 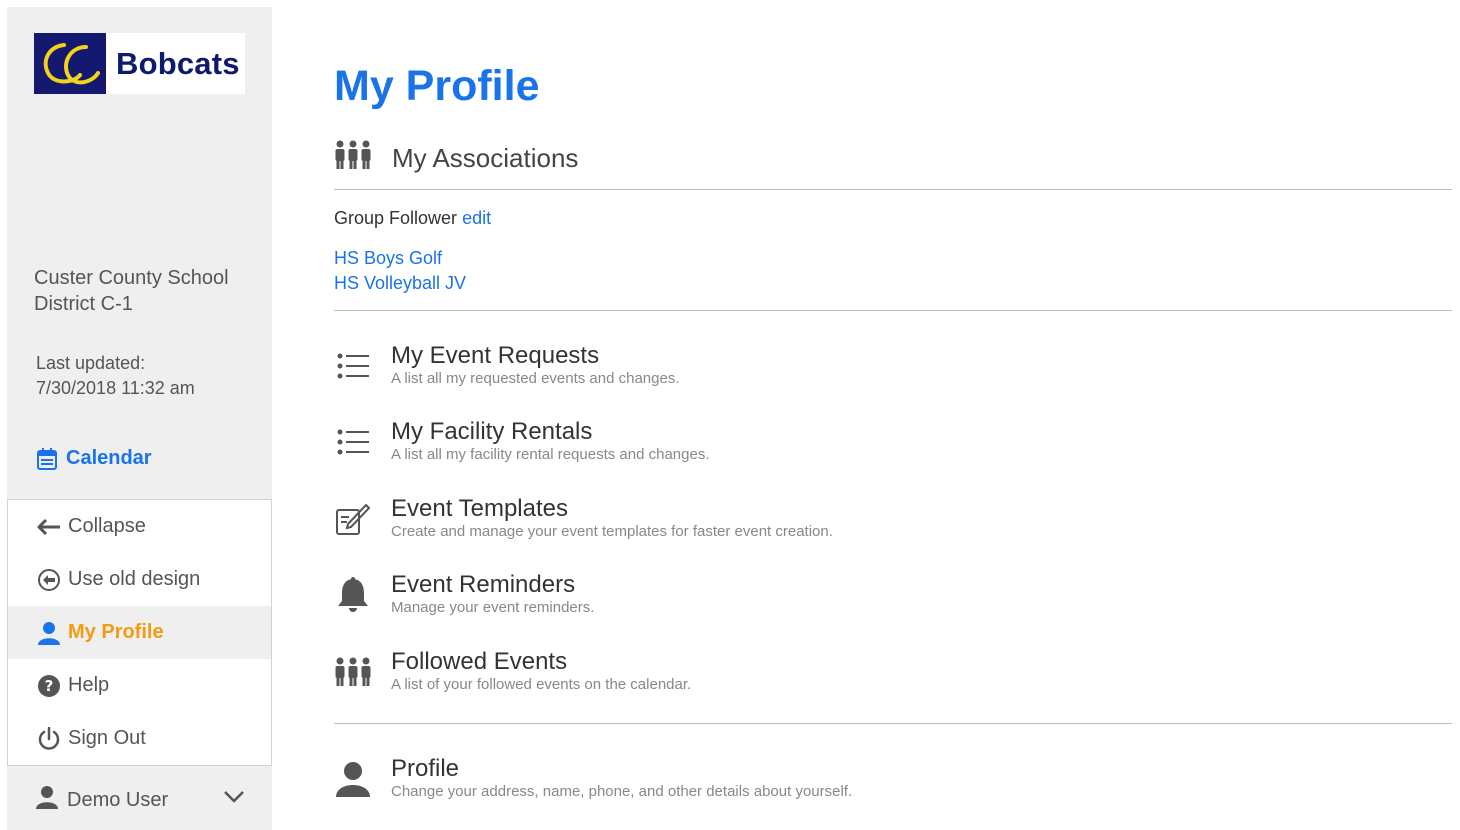 What do you see at coordinates (353, 519) in the screenshot?
I see `edit-icon` at bounding box center [353, 519].